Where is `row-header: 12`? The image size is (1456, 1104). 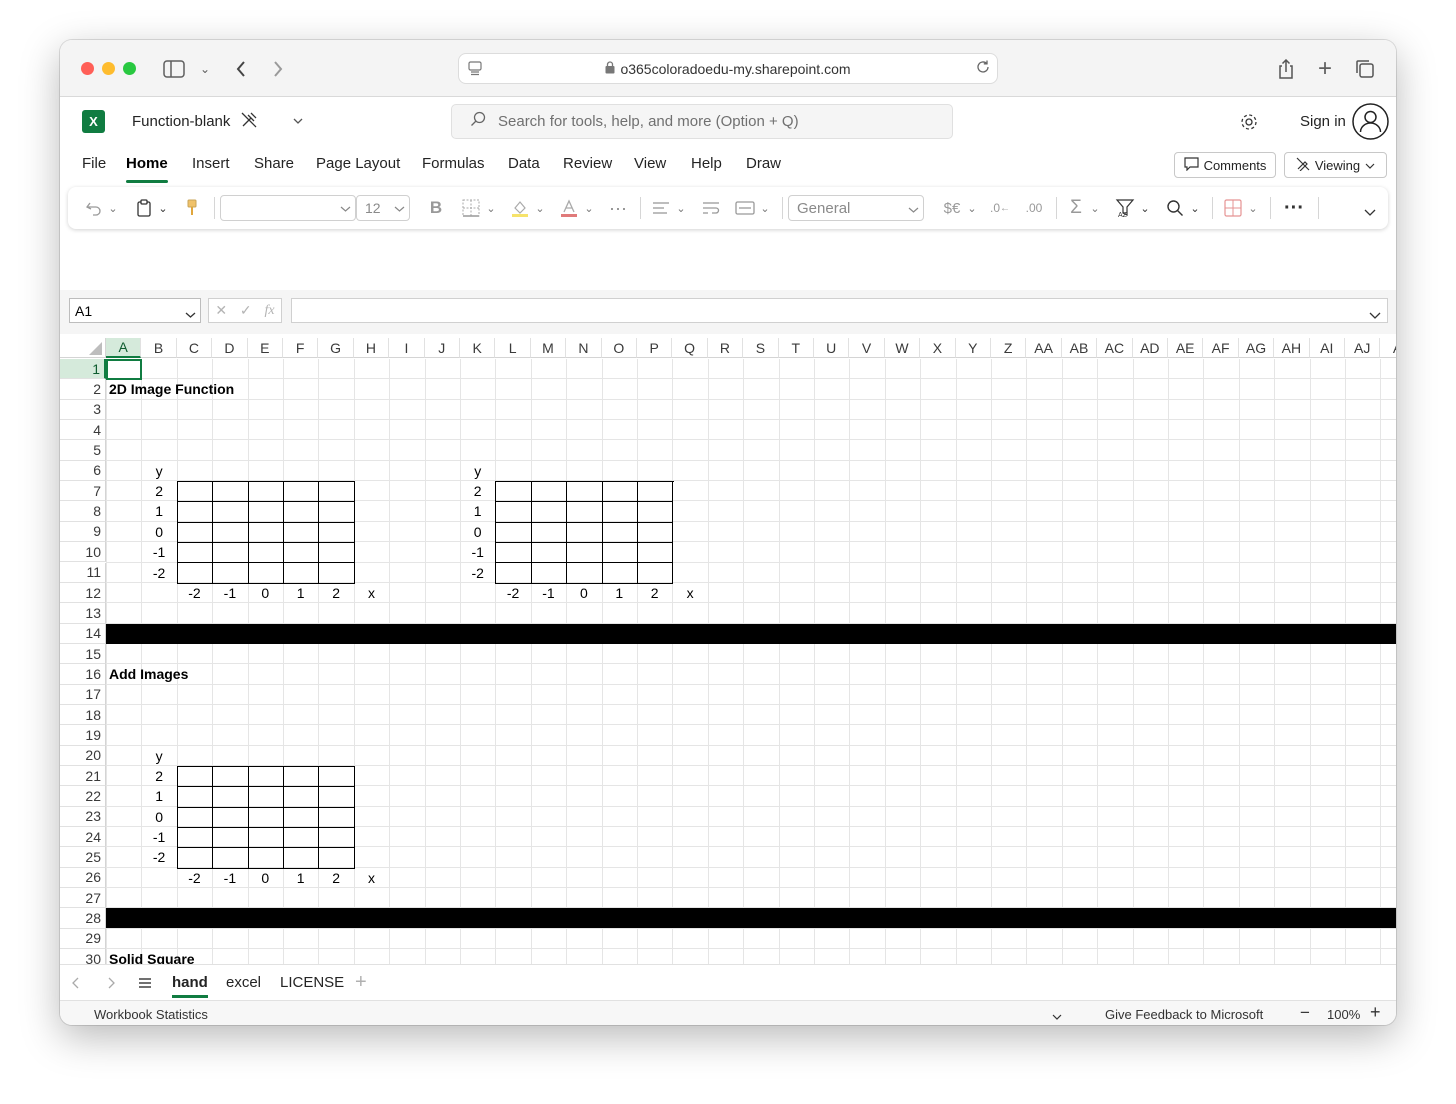 row-header: 12 is located at coordinates (83, 593).